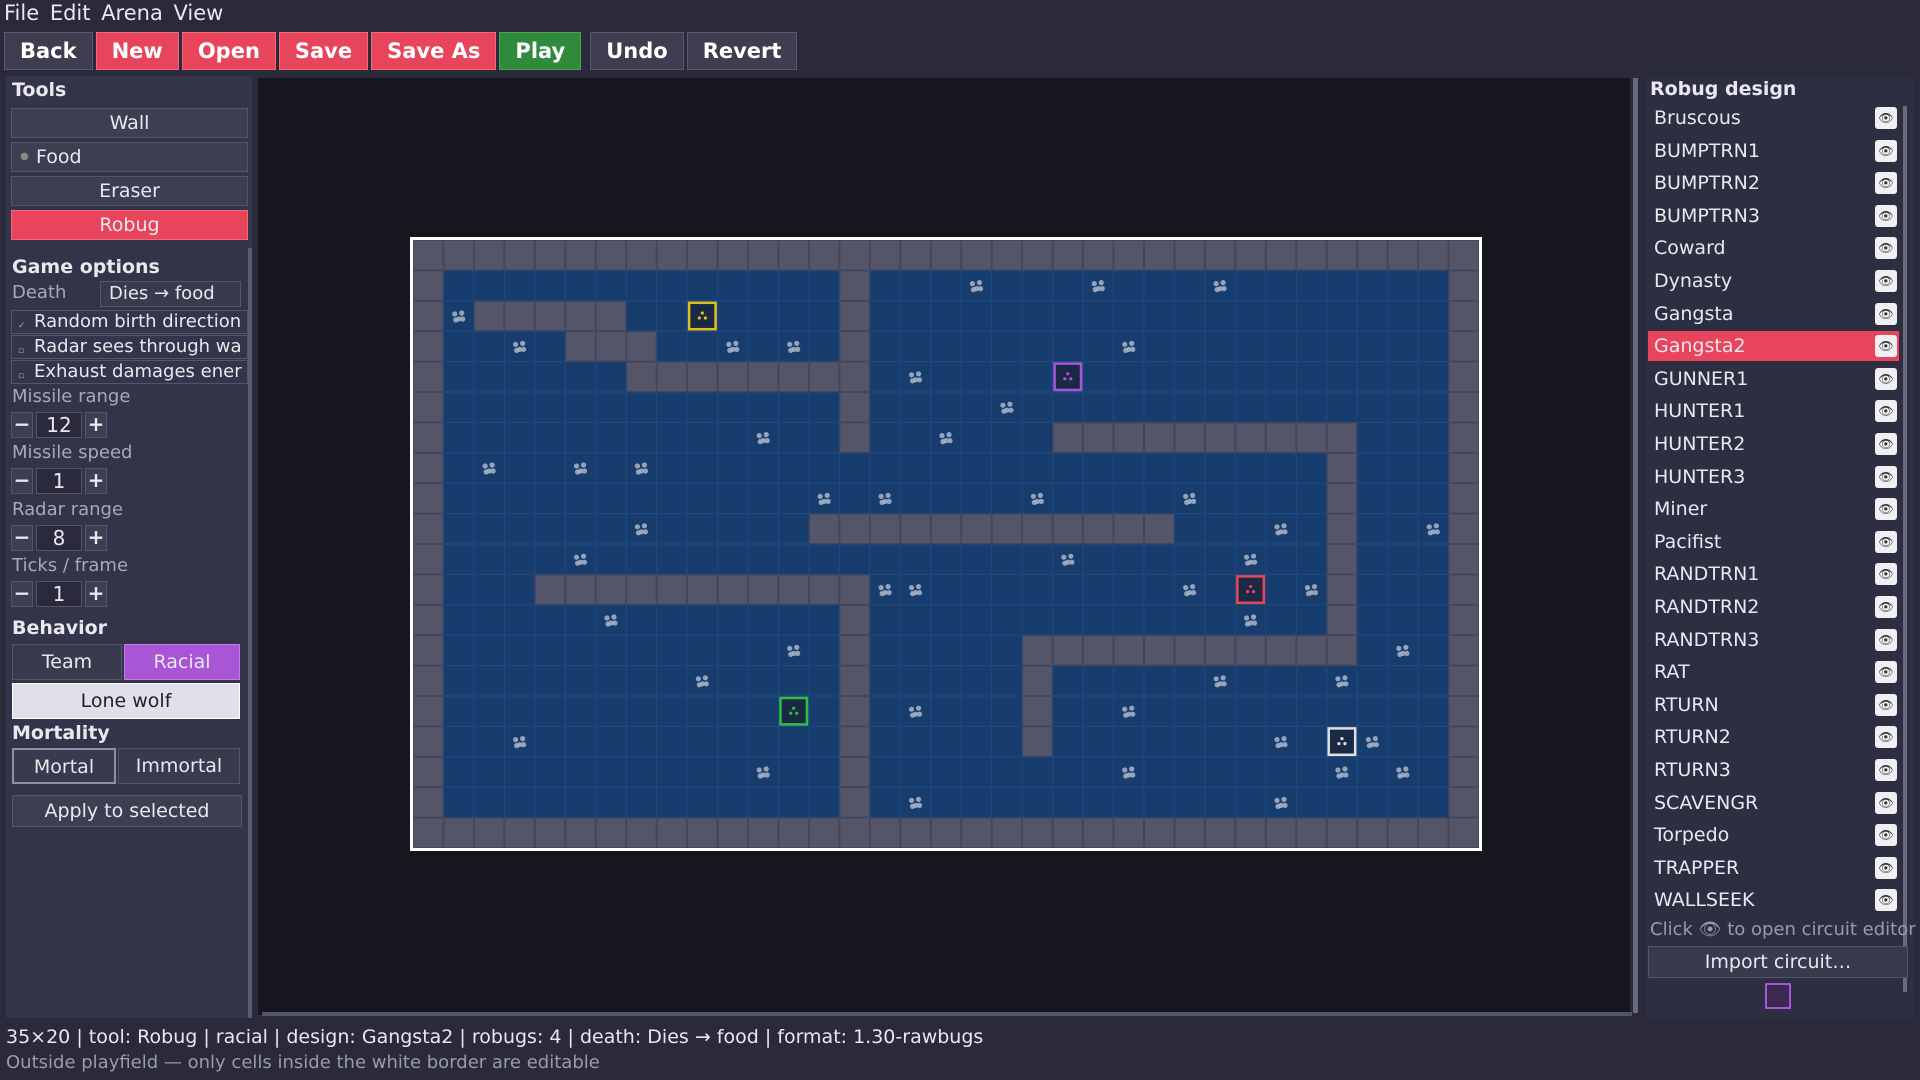  What do you see at coordinates (1773, 118) in the screenshot?
I see `design-item: Bruscous 👁` at bounding box center [1773, 118].